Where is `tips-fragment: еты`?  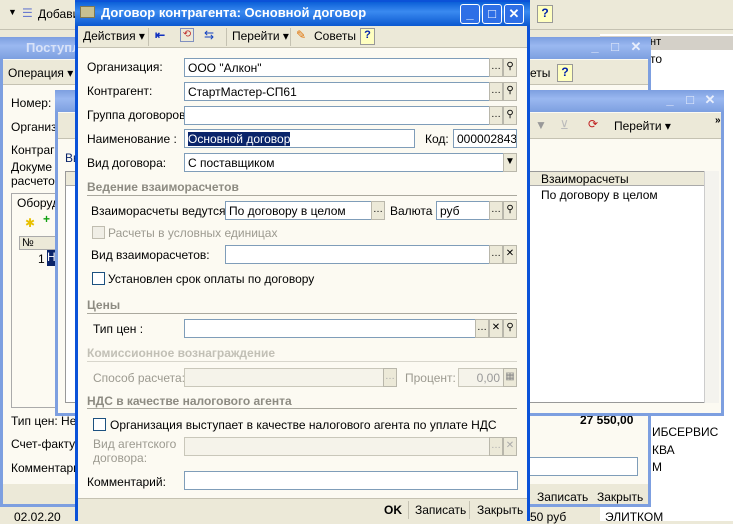
tips-fragment: еты is located at coordinates (540, 73).